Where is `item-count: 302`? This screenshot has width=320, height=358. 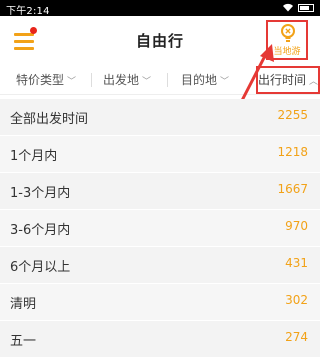
item-count: 302 is located at coordinates (296, 300).